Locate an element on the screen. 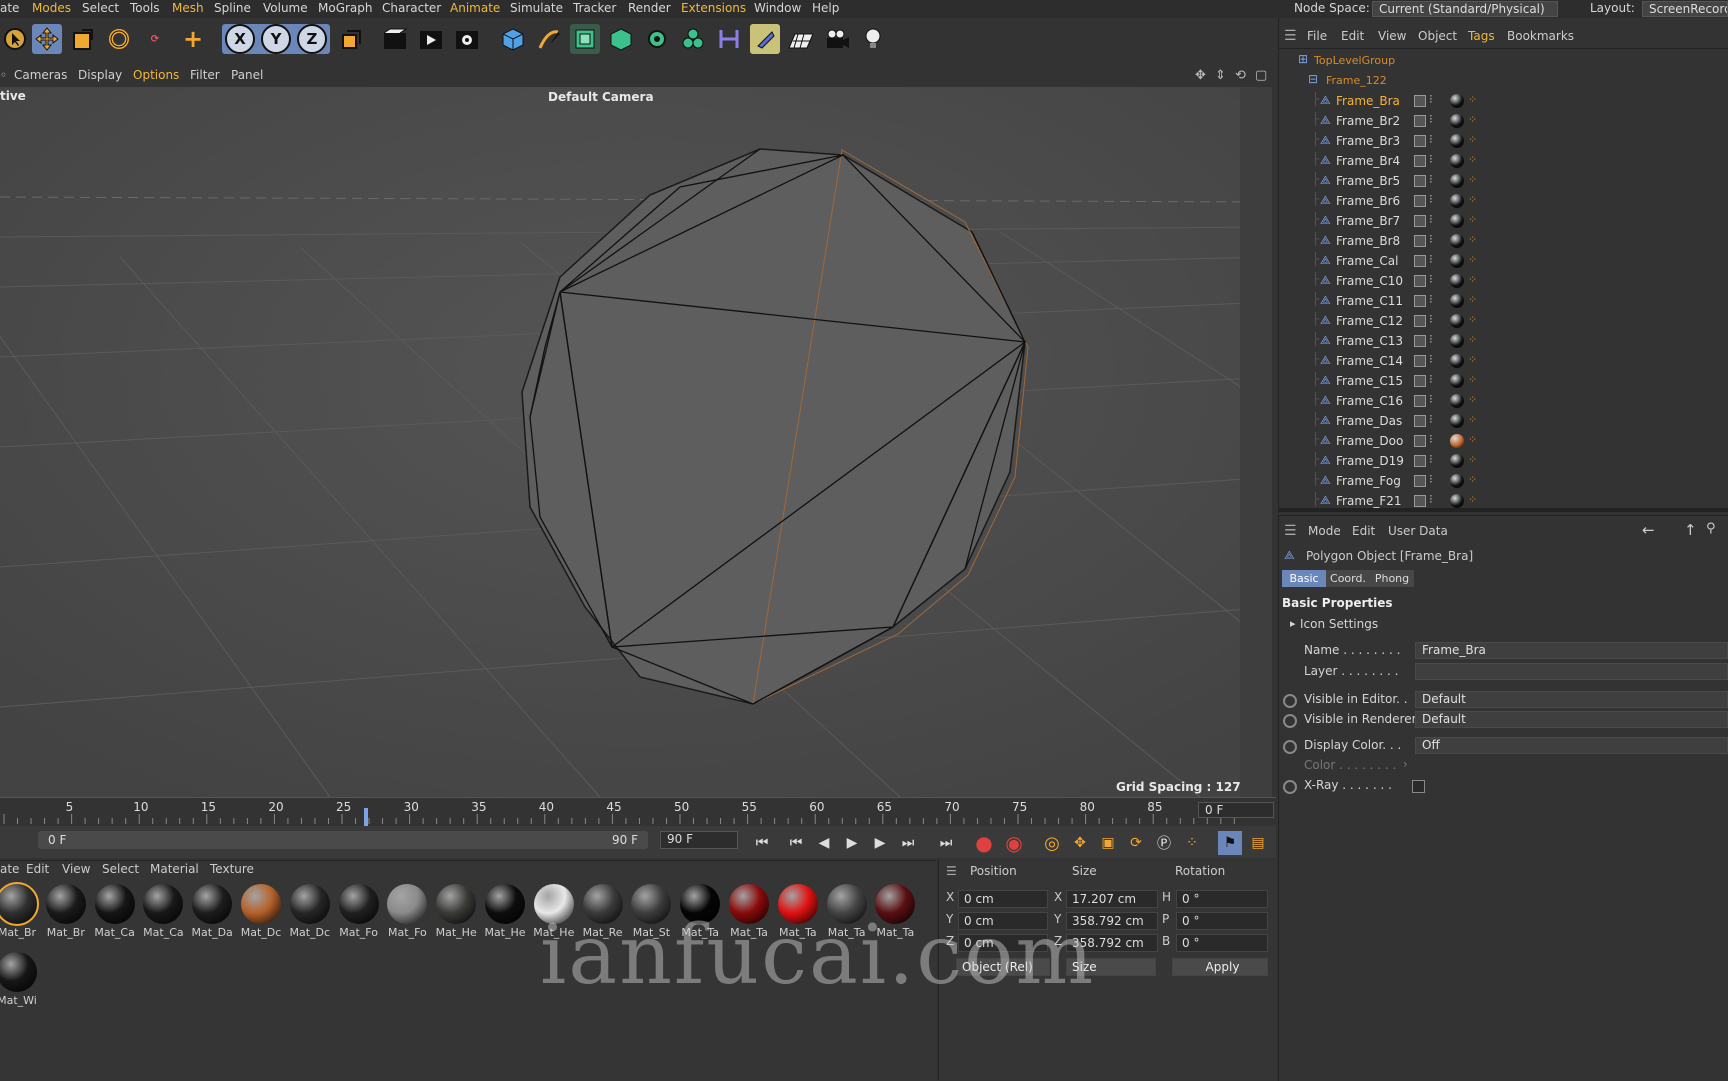  search-icon: ⚲ is located at coordinates (1711, 528).